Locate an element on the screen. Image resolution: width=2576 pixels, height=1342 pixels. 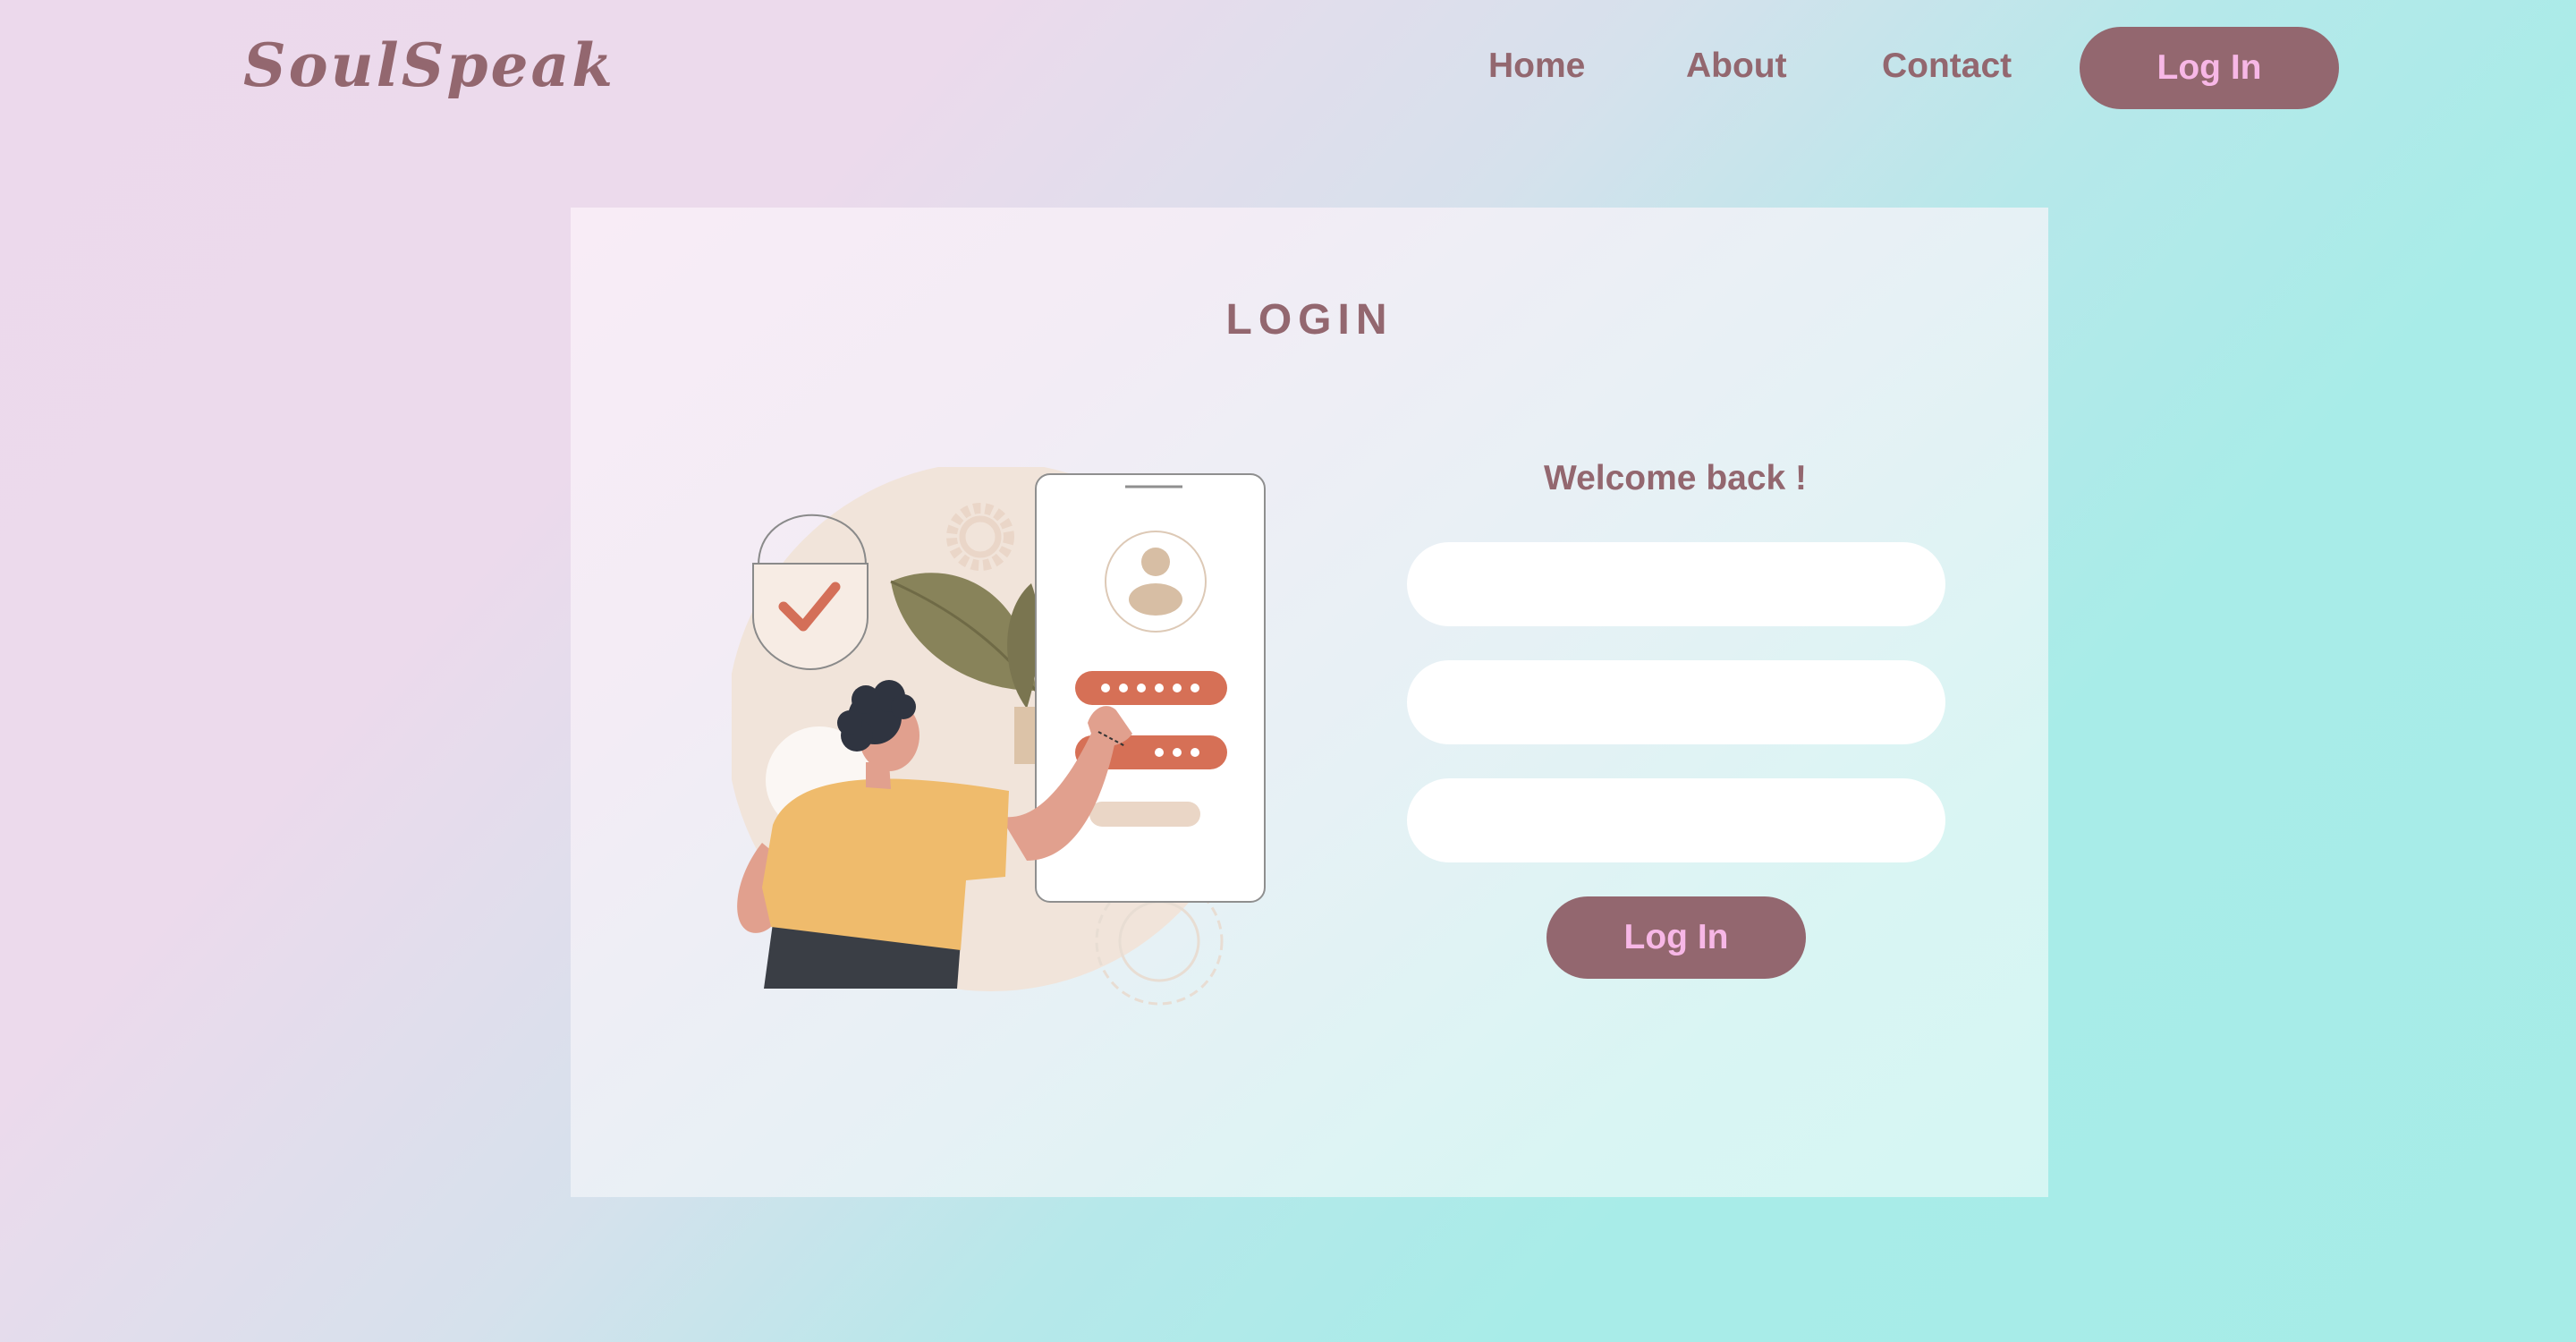
login-illustration is located at coordinates (999, 737).